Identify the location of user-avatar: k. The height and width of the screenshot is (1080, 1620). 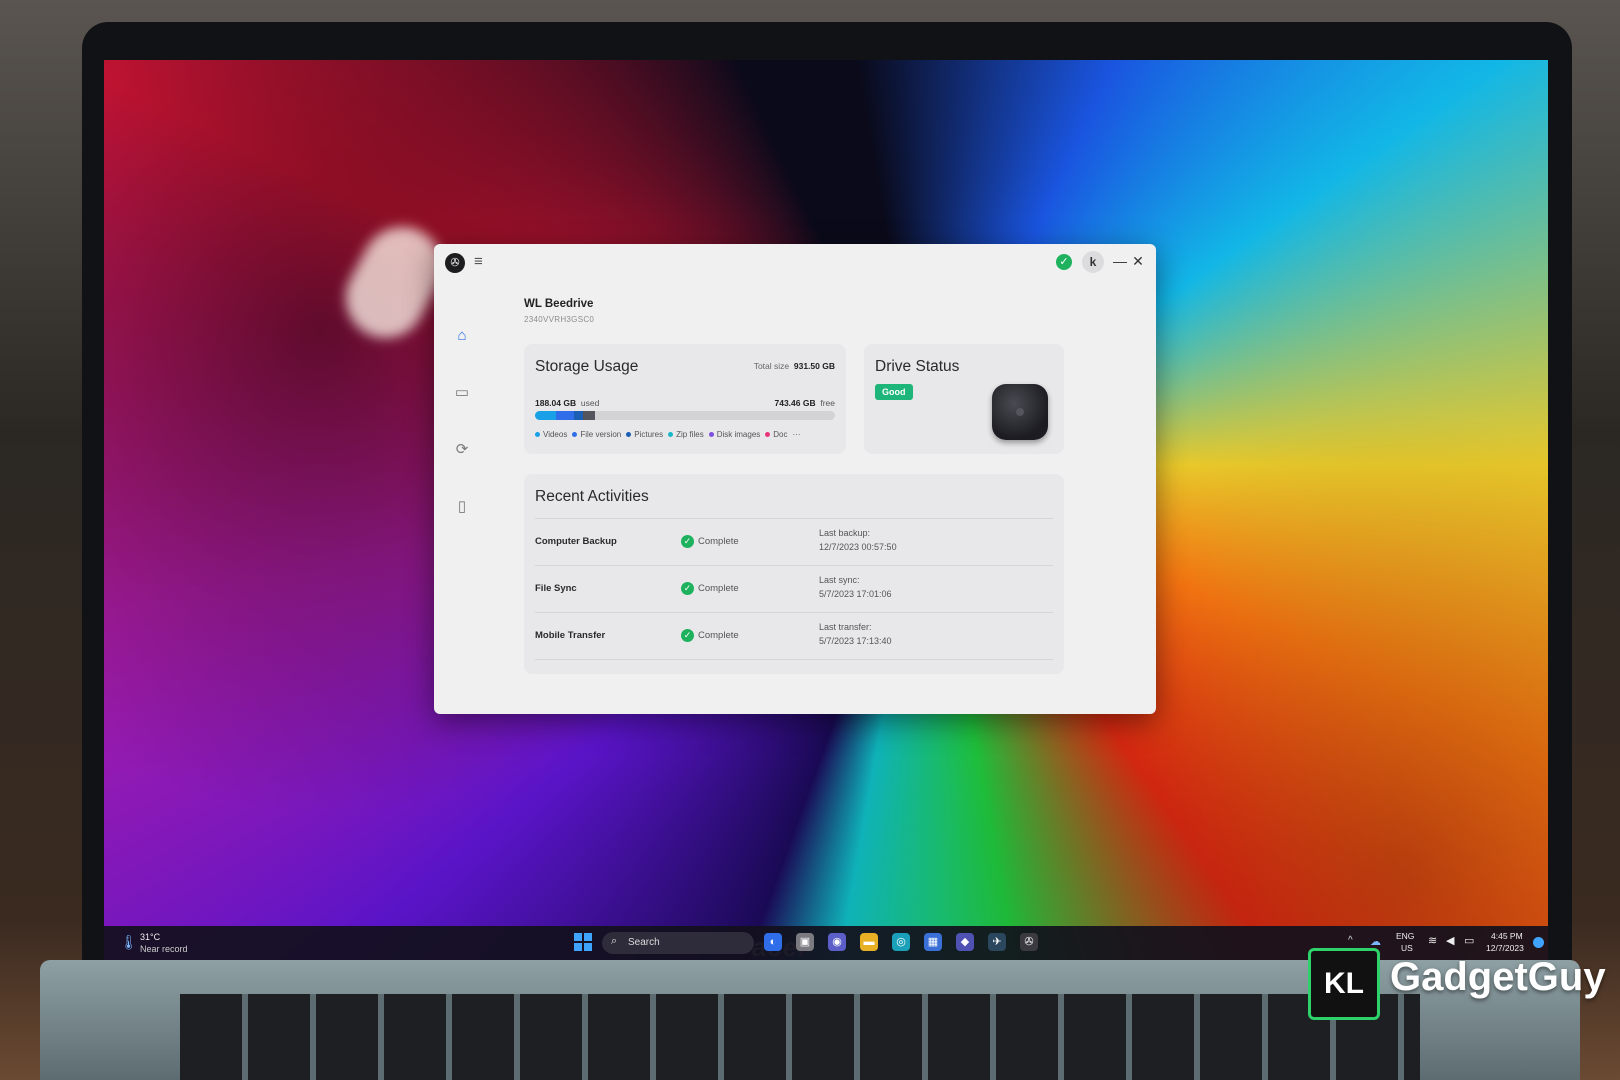
(1093, 262).